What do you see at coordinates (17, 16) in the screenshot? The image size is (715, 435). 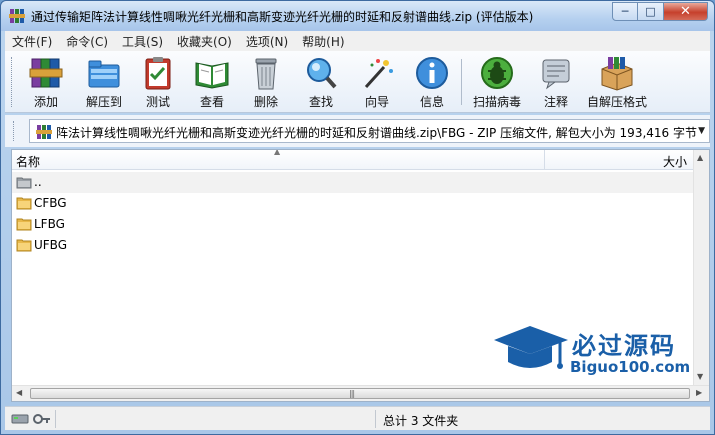 I see `winrar-app-icon` at bounding box center [17, 16].